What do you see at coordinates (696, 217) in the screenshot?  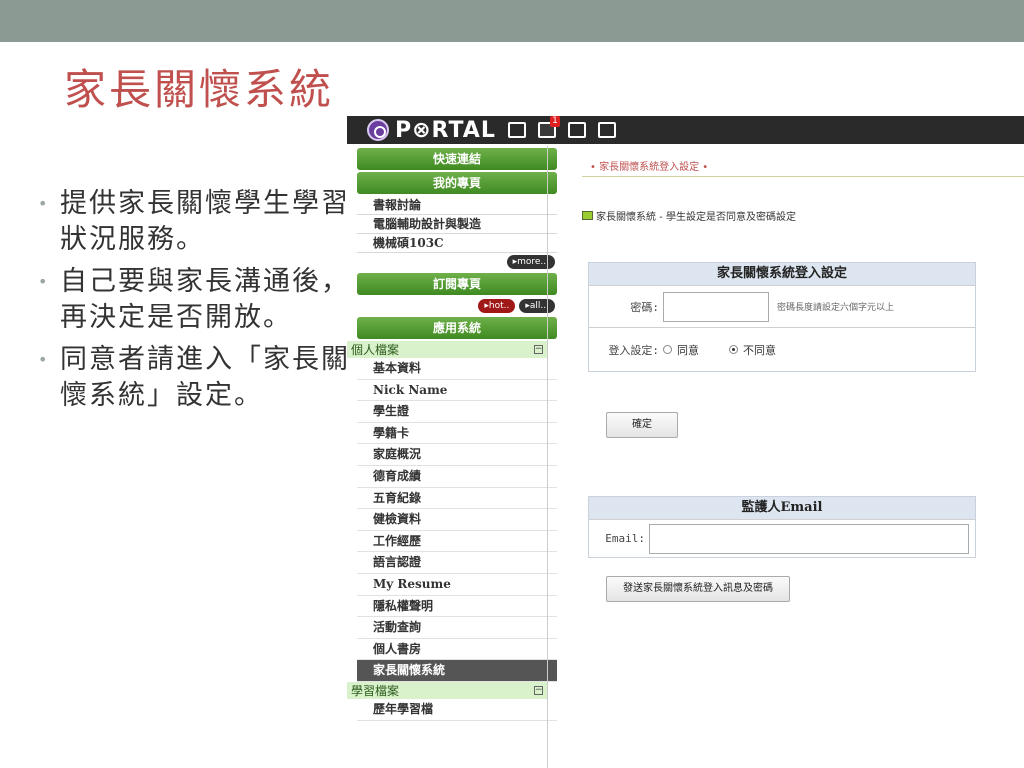 I see `page-note-text: 家長關懷系統 - 學生設定是否同意及密碼設定` at bounding box center [696, 217].